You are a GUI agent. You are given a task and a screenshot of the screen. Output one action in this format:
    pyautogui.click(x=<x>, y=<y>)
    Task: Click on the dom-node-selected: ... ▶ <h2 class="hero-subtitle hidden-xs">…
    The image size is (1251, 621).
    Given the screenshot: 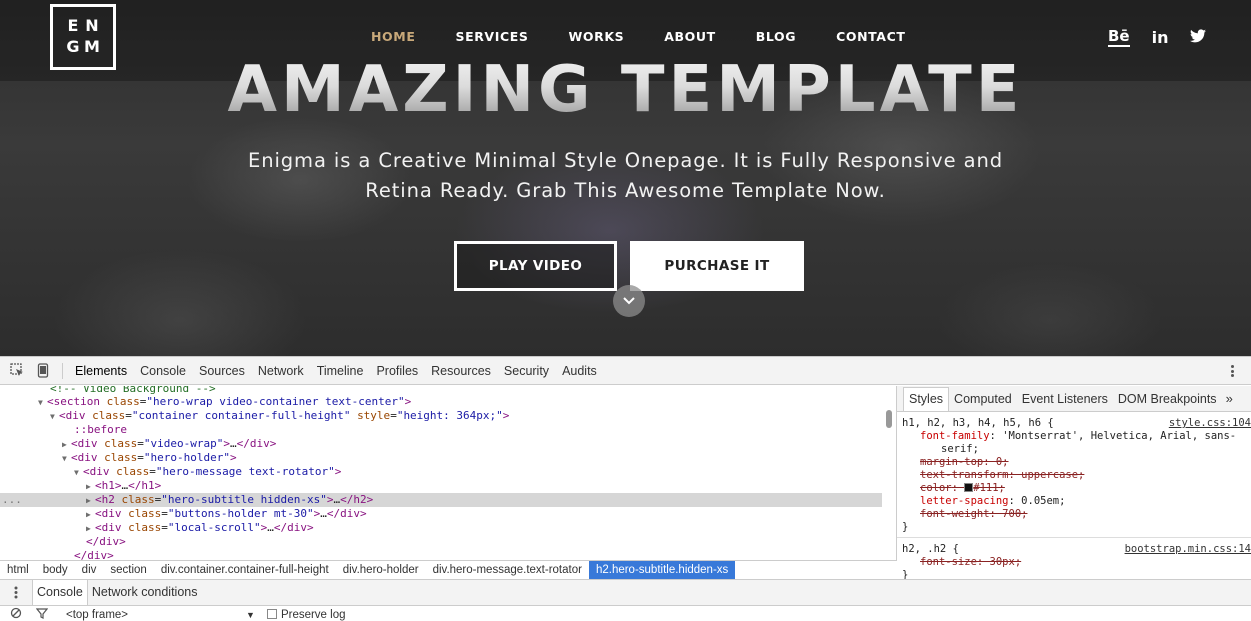 What is the action you would take?
    pyautogui.click(x=441, y=500)
    